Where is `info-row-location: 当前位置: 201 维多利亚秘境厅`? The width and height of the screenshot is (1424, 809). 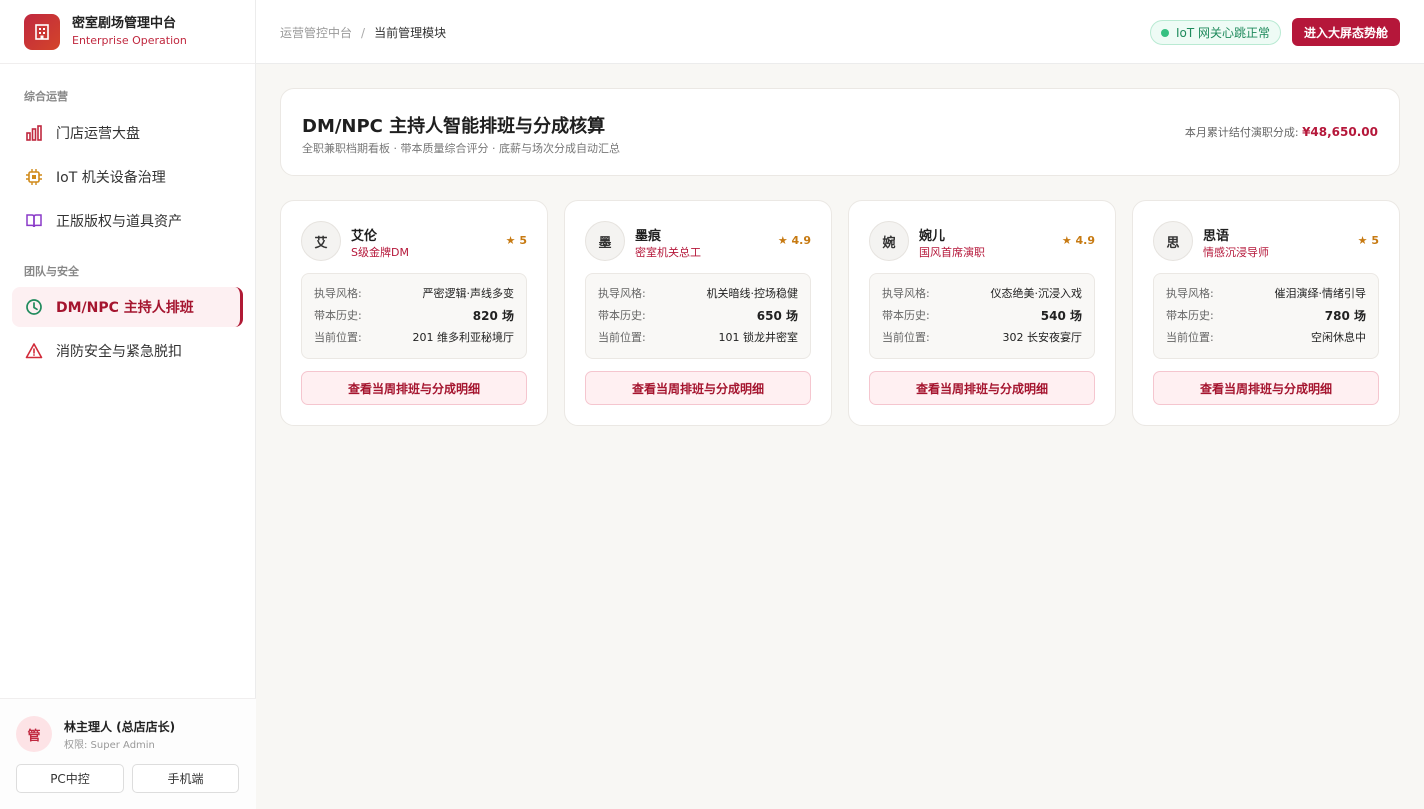 info-row-location: 当前位置: 201 维多利亚秘境厅 is located at coordinates (414, 337).